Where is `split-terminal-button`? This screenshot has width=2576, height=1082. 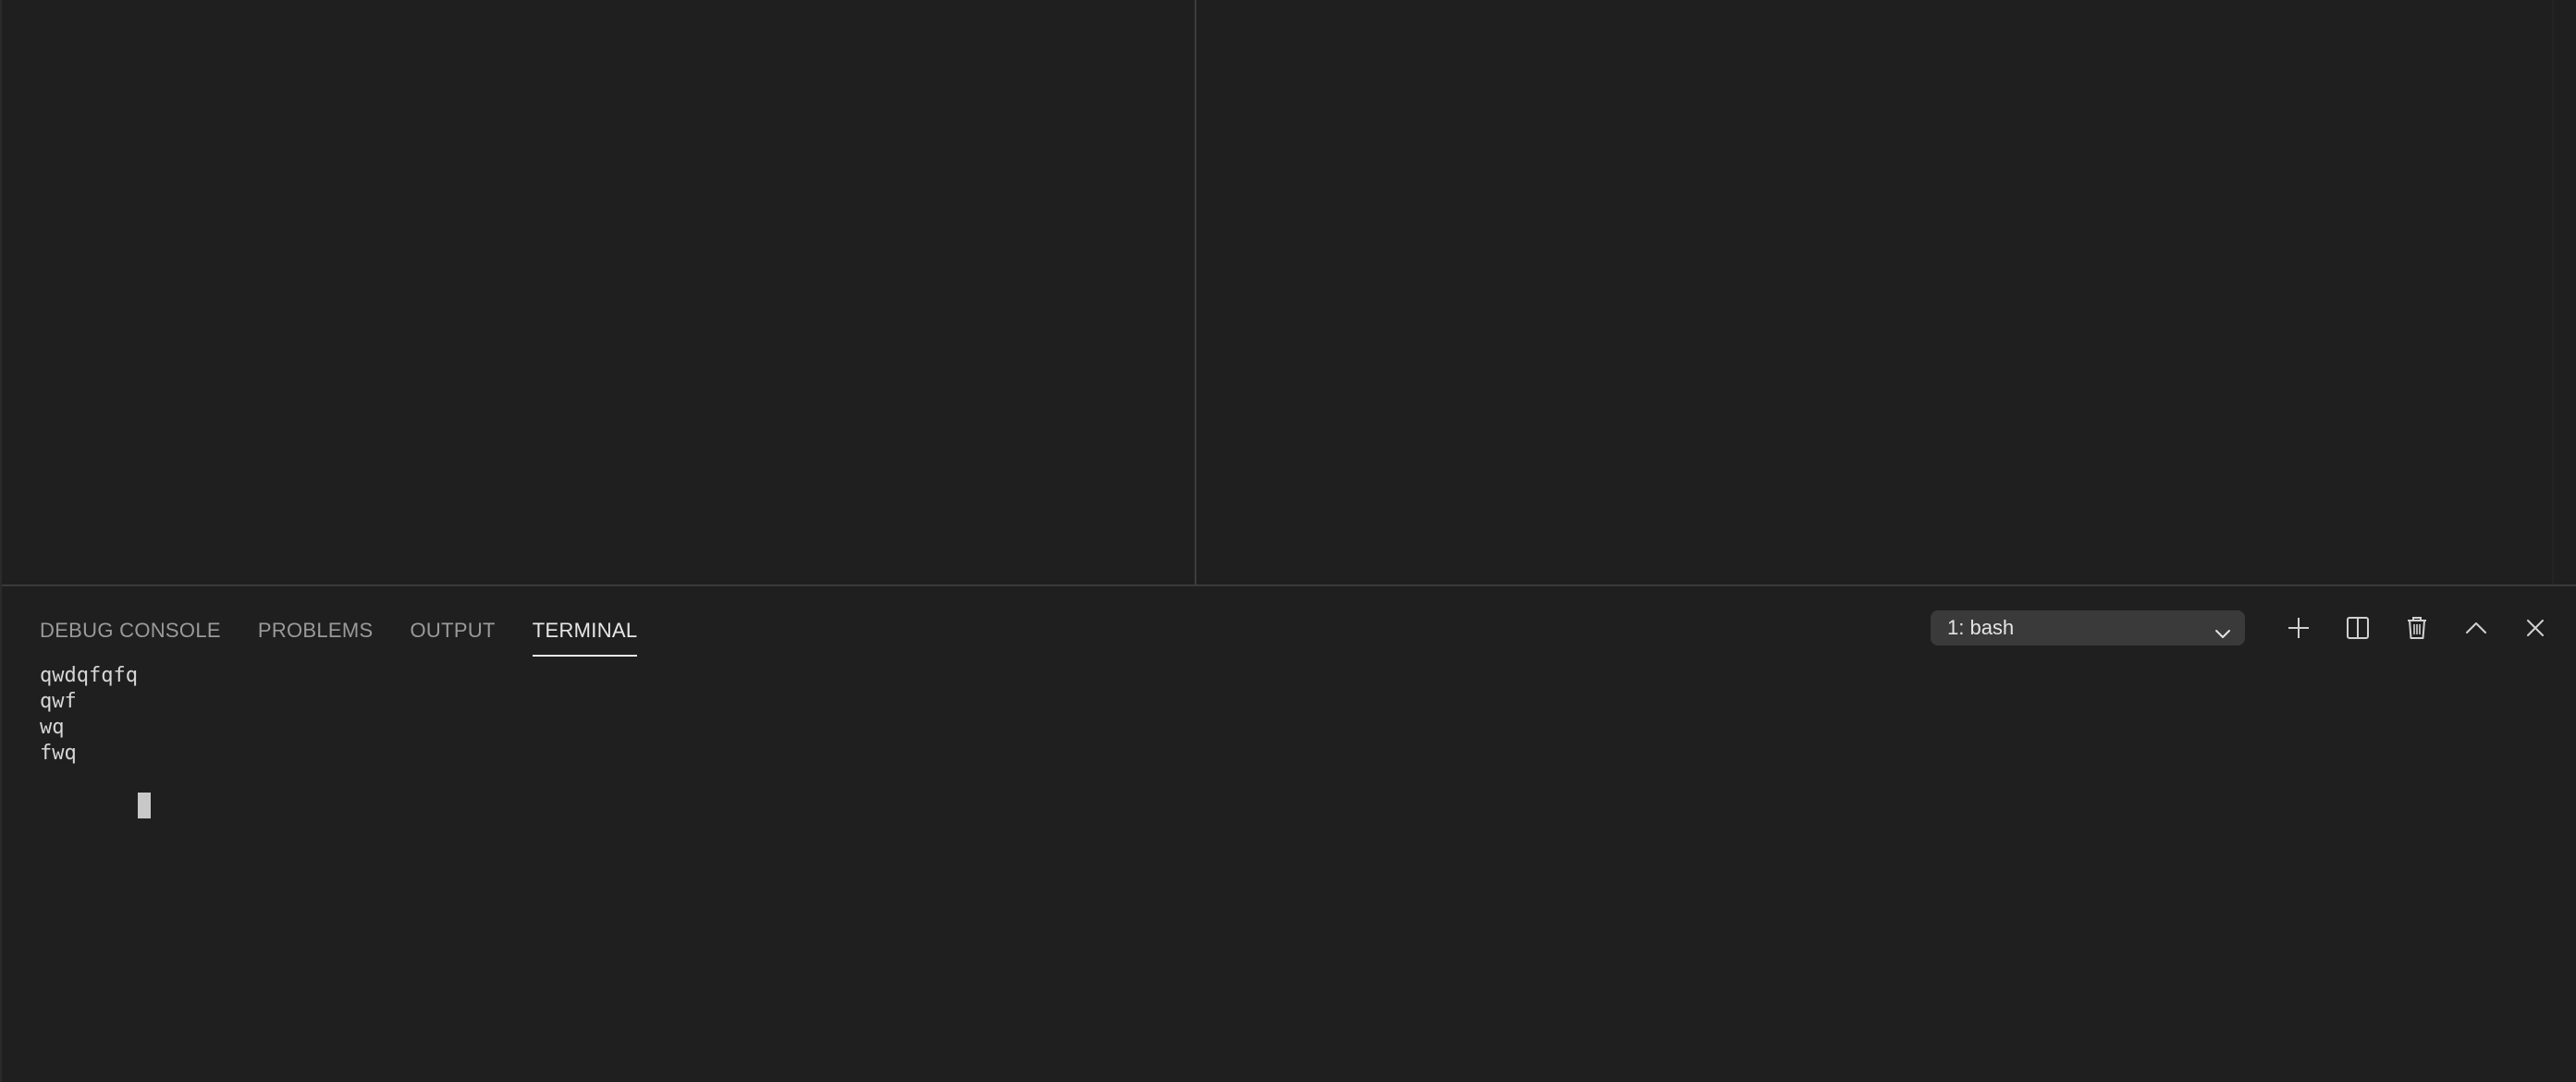
split-terminal-button is located at coordinates (2358, 628).